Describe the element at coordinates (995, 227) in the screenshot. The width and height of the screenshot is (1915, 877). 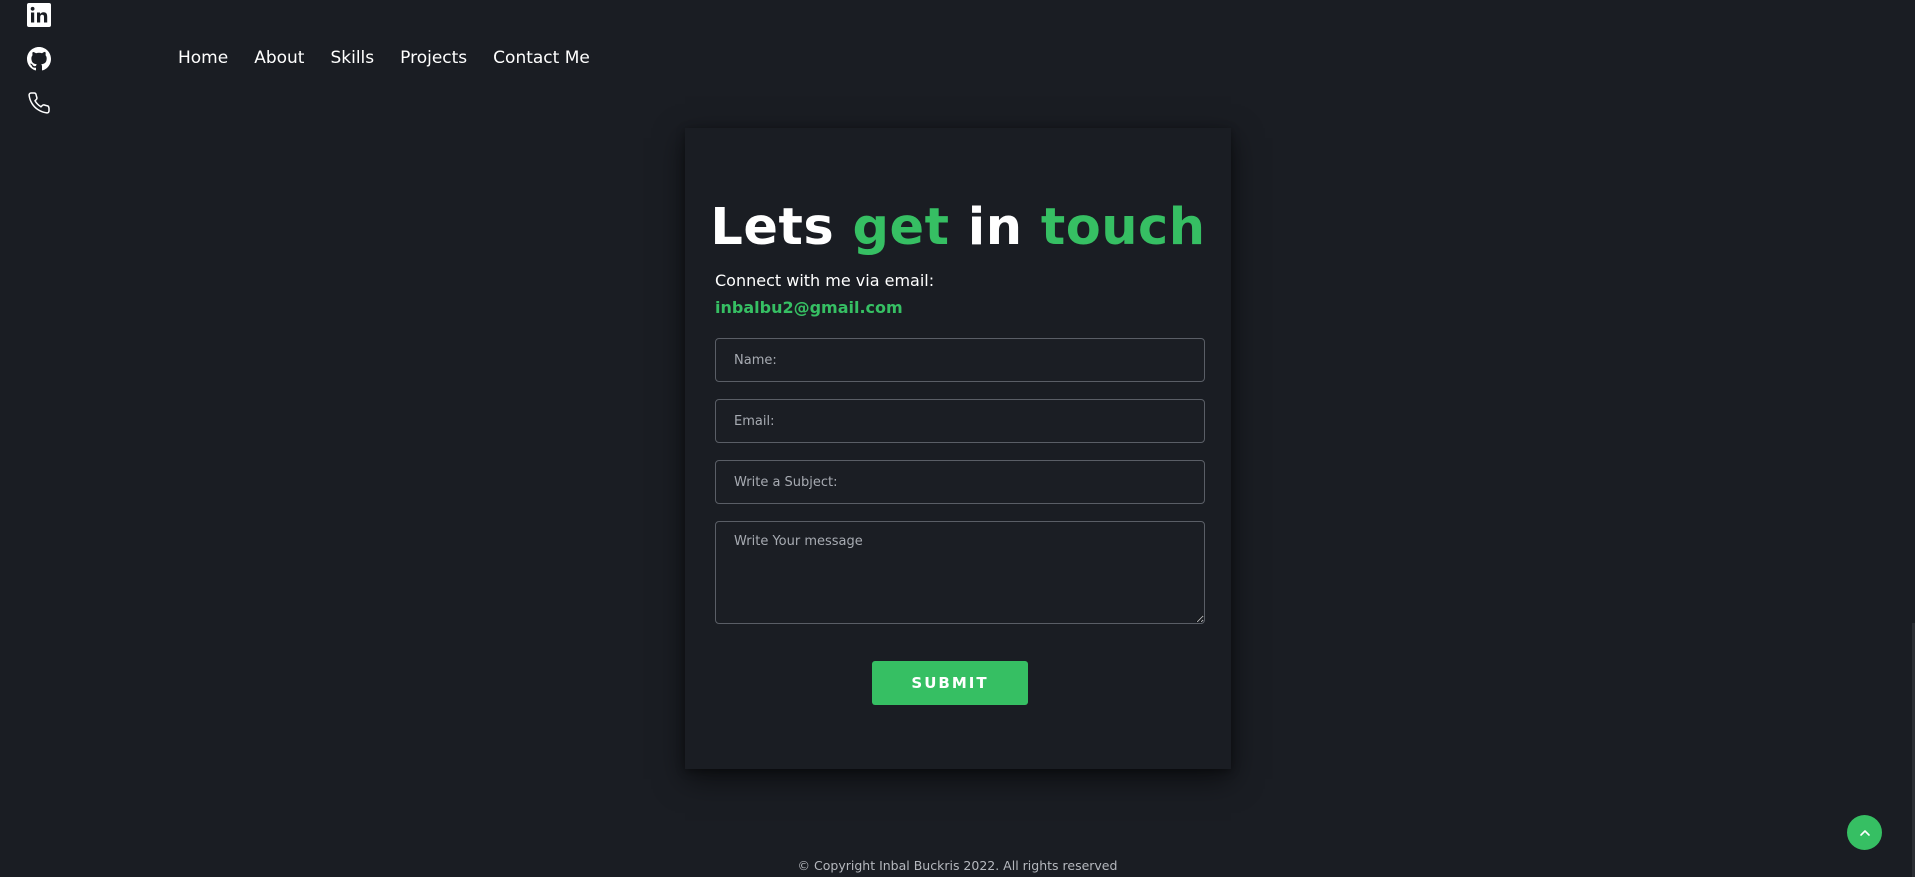
I see `title-word-in: in` at that location.